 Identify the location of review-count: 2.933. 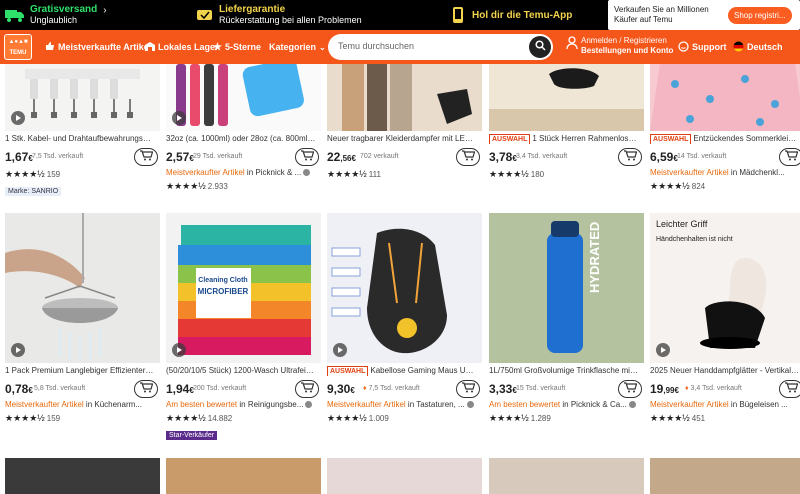
(217, 186).